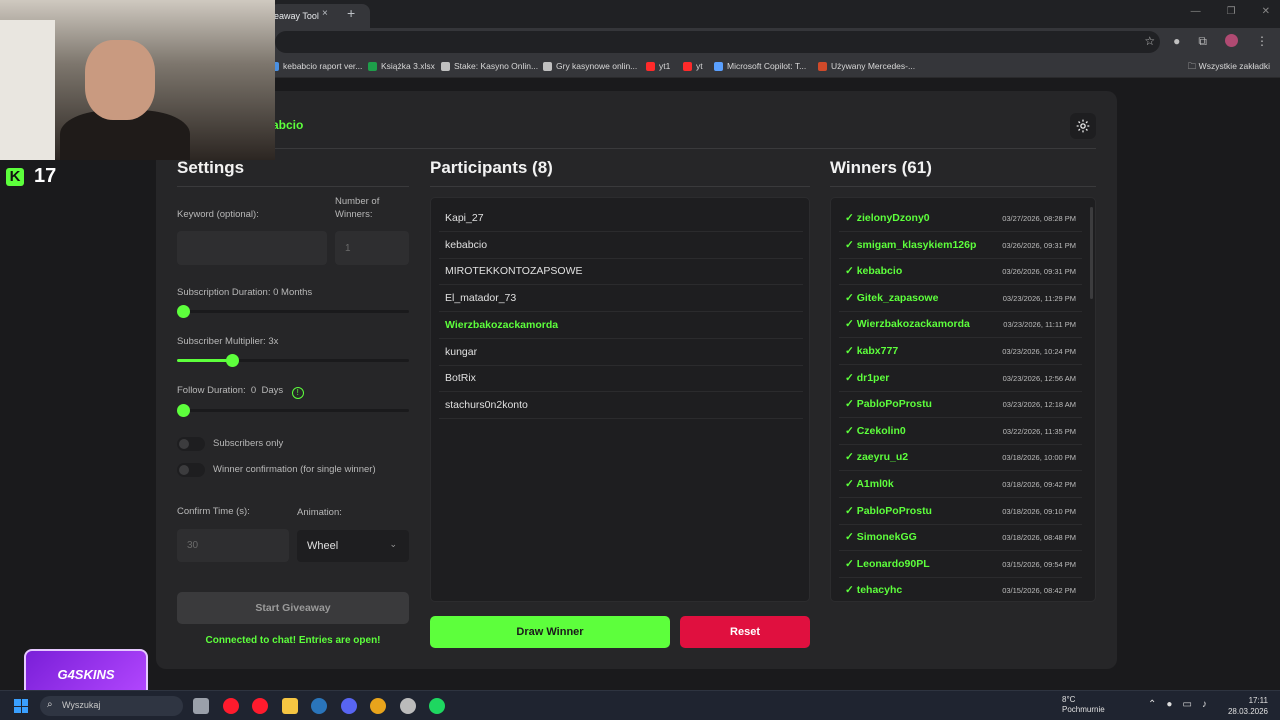 This screenshot has width=1280, height=720. Describe the element at coordinates (693, 66) in the screenshot. I see `bookmark-item: yt` at that location.